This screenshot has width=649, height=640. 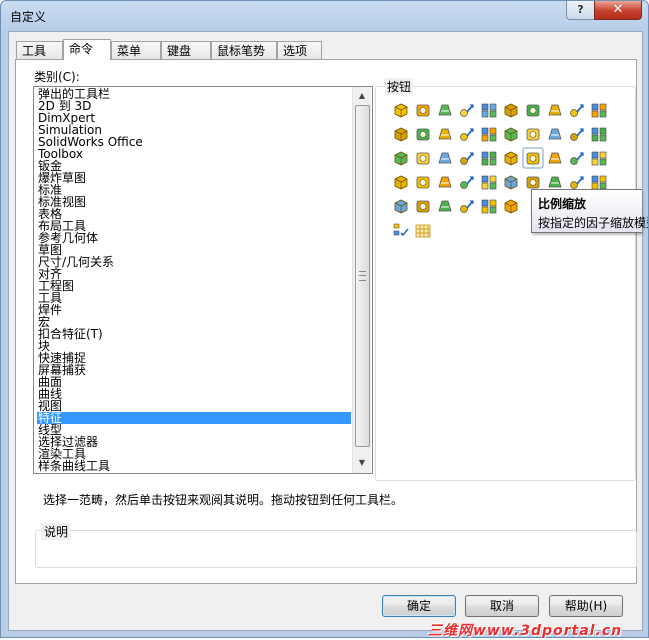 I want to click on lofted-cut-icon, so click(x=599, y=110).